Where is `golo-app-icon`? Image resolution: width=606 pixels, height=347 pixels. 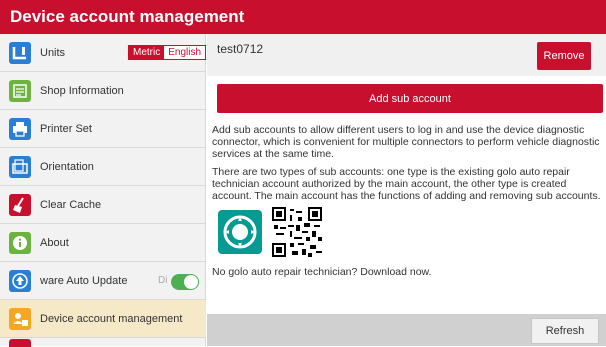
golo-app-icon is located at coordinates (240, 232).